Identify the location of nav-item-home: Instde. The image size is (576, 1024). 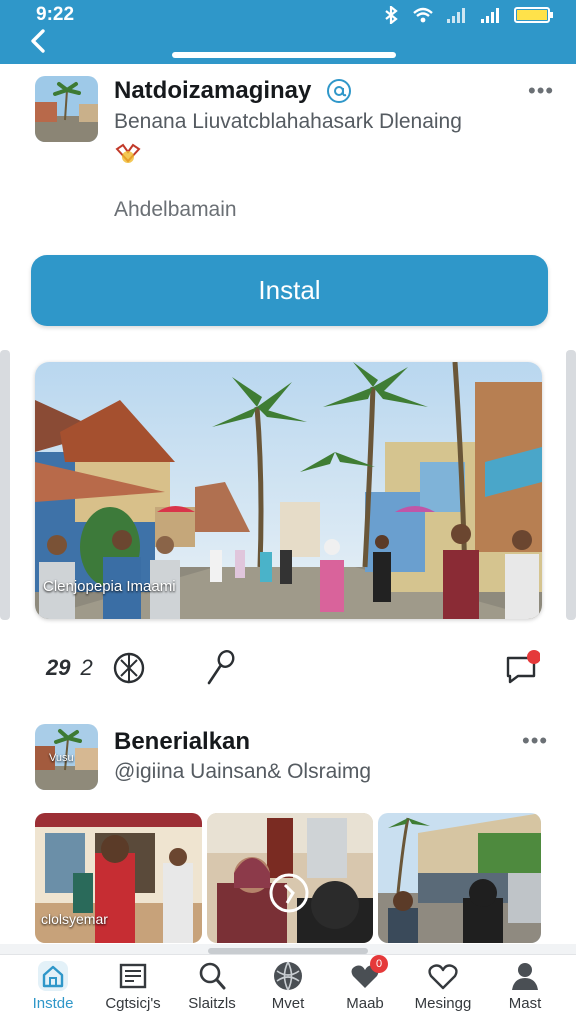
(53, 990).